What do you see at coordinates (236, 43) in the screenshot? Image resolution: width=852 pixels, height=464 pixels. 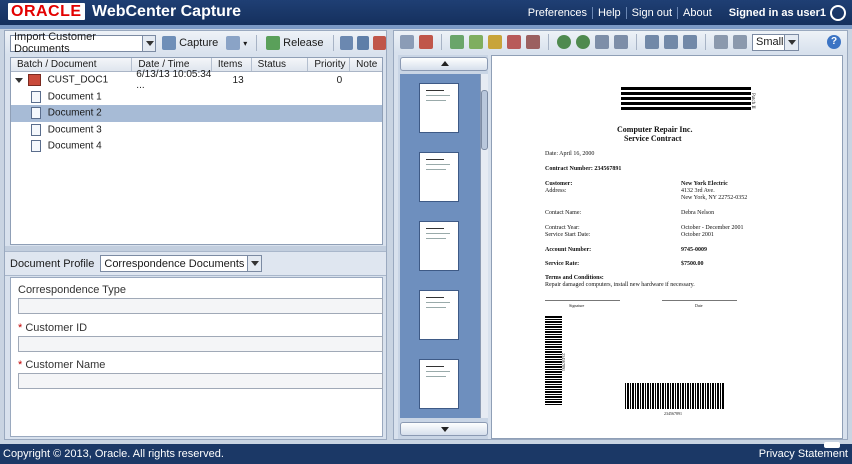 I see `capture-options-button: ▾` at bounding box center [236, 43].